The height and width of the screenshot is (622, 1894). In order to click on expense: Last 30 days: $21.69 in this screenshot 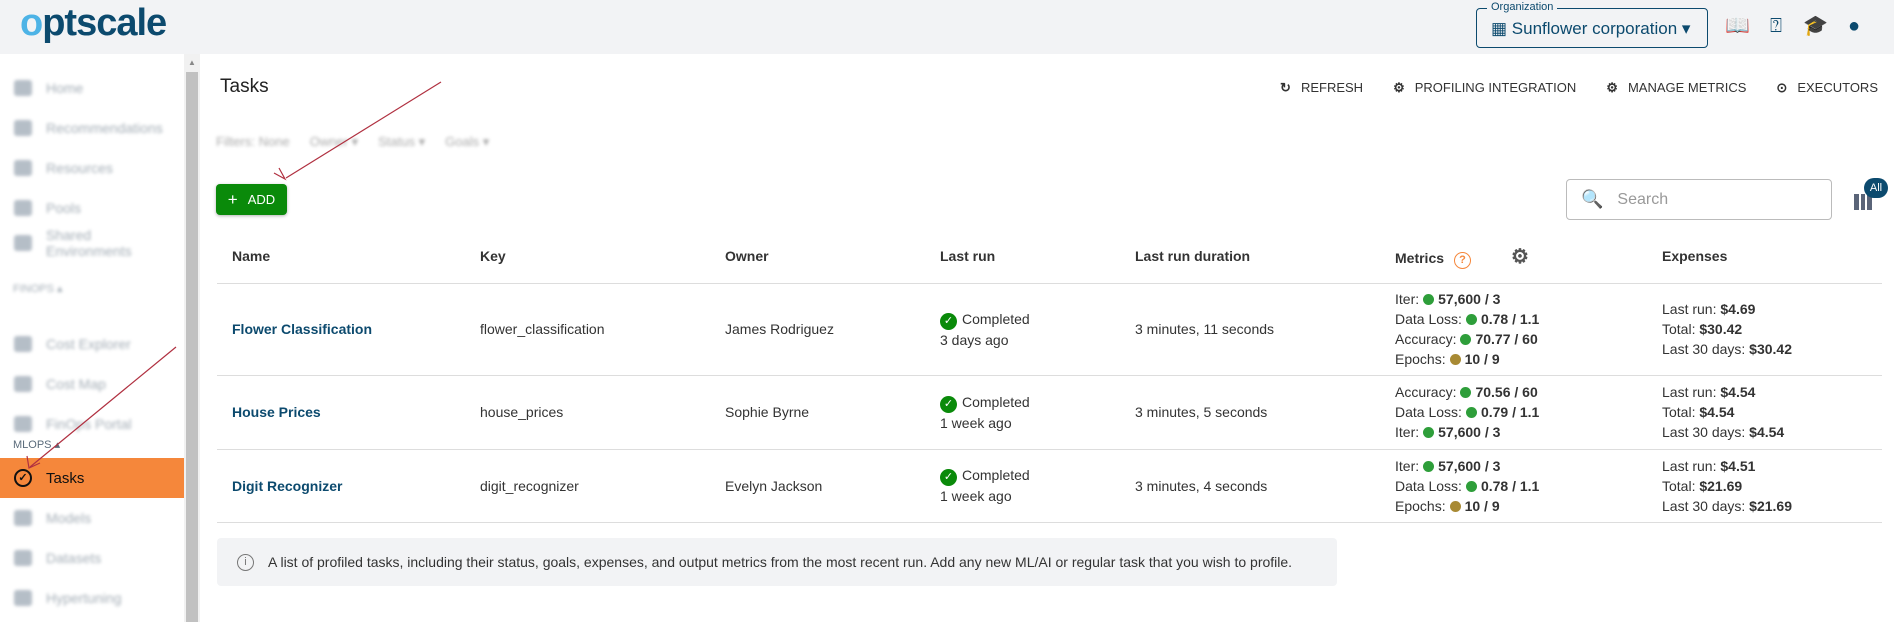, I will do `click(1727, 505)`.